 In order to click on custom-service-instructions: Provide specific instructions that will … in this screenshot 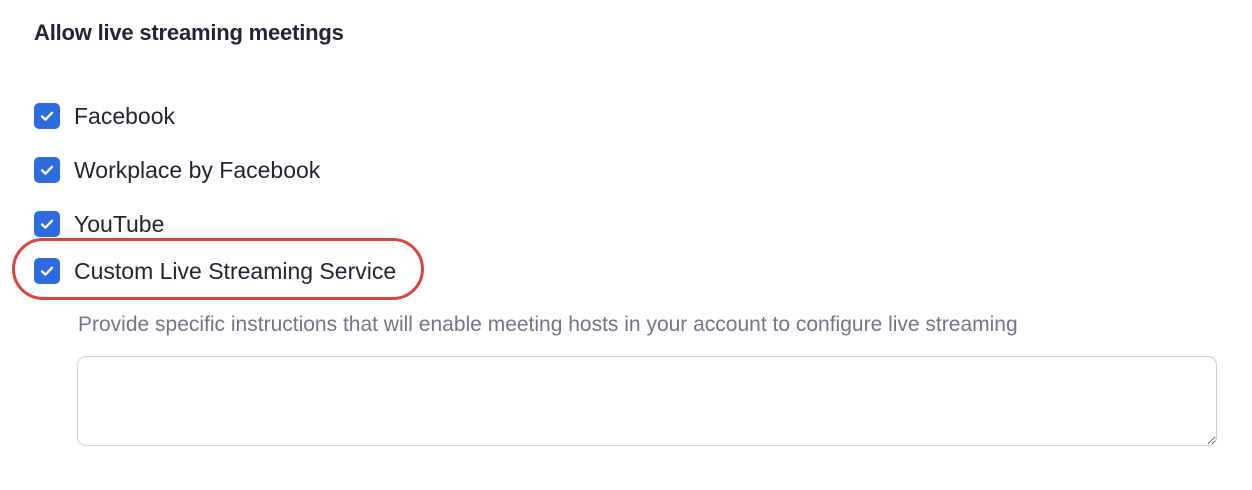, I will do `click(548, 324)`.